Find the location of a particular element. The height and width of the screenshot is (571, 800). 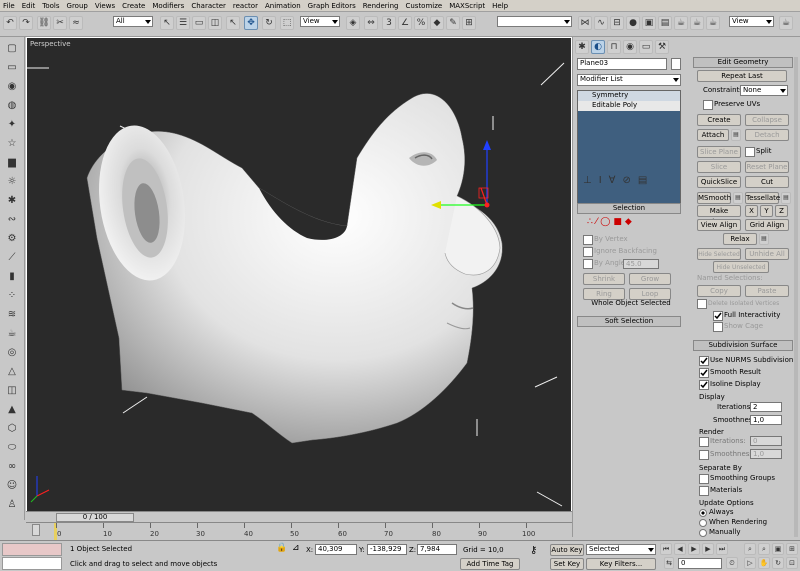

time-slider-thumb: 0 / 100 is located at coordinates (95, 517).